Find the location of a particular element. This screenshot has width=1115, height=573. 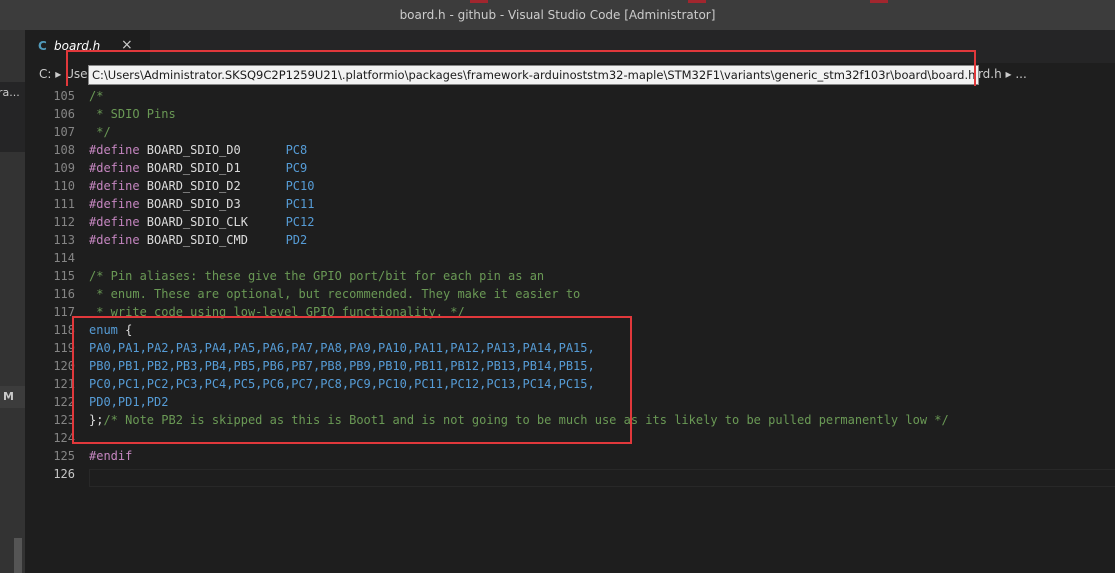

macro-name: BOARD_SDIO_D1 is located at coordinates (190, 168).